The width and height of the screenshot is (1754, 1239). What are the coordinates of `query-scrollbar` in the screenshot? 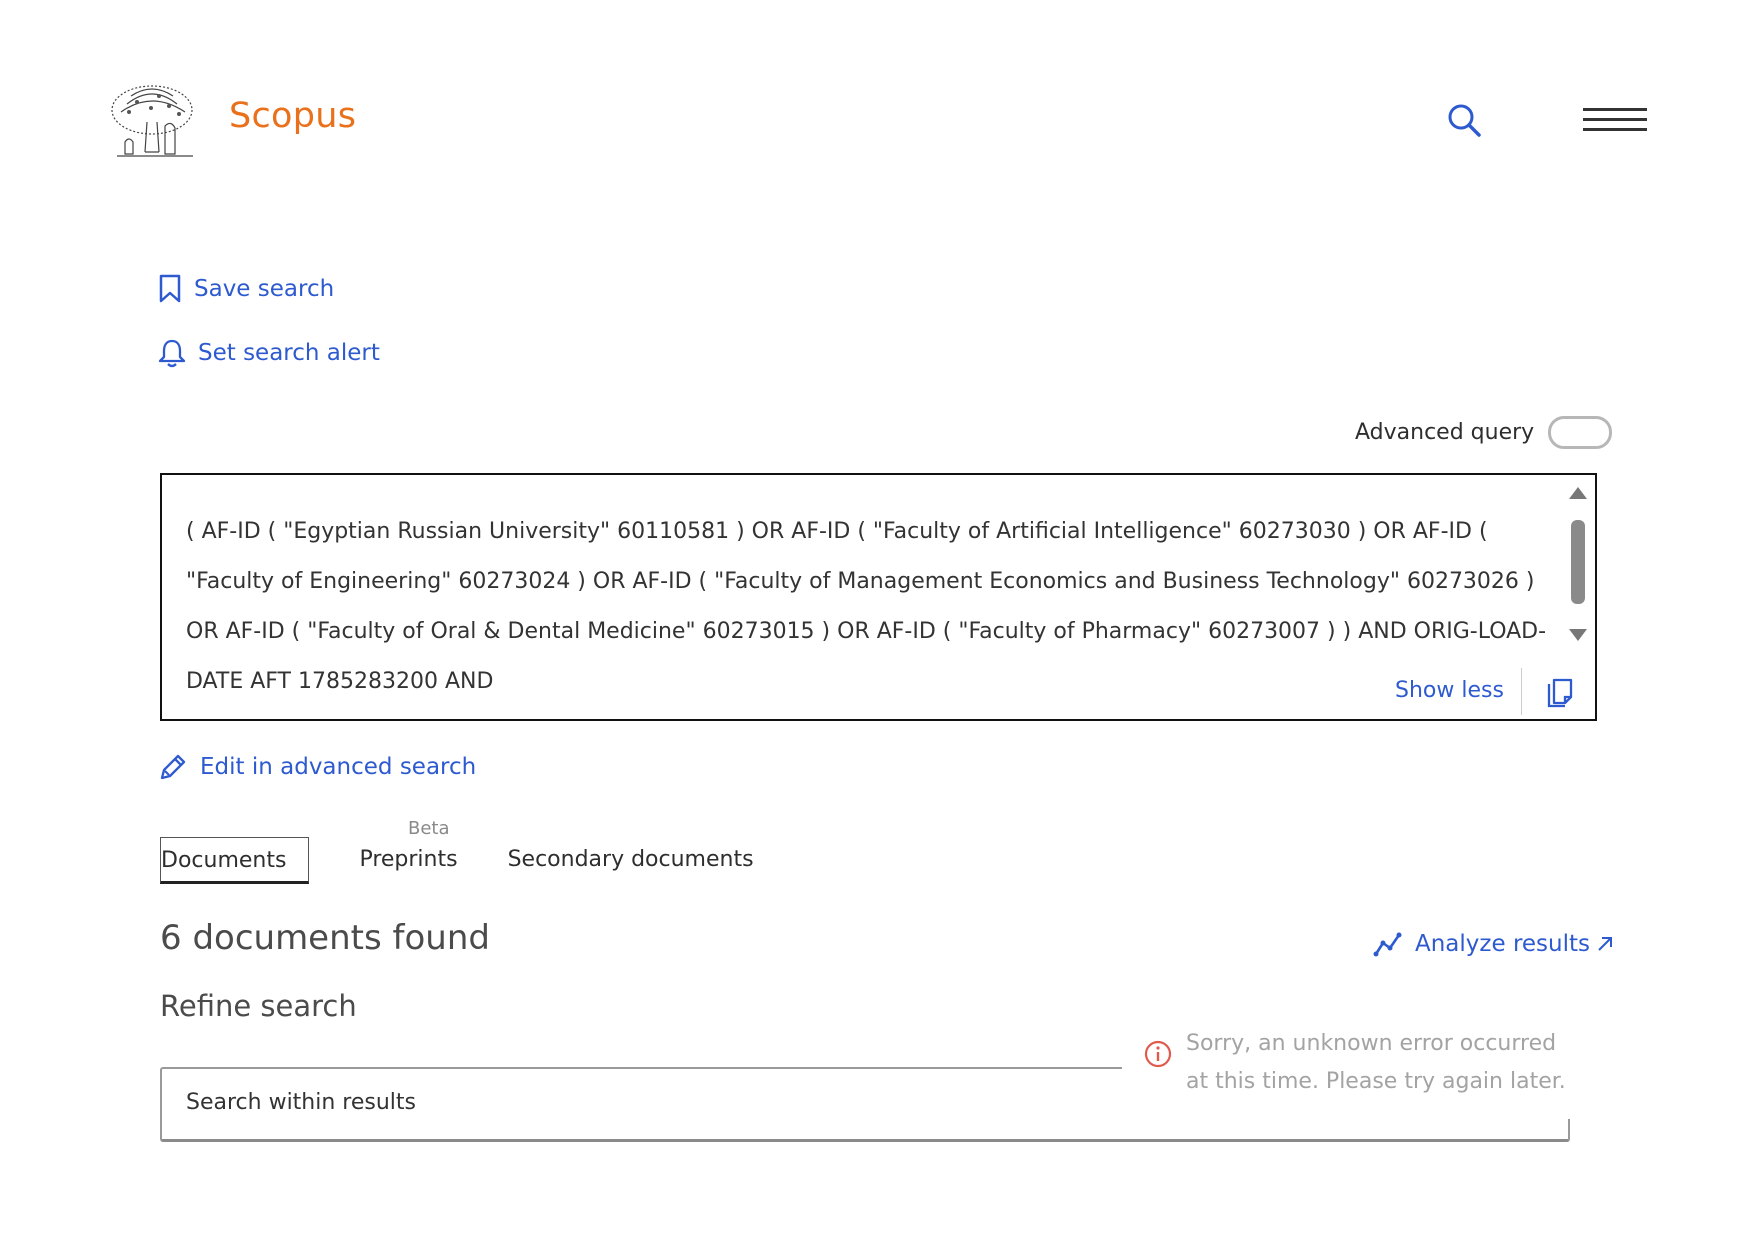 It's located at (1577, 563).